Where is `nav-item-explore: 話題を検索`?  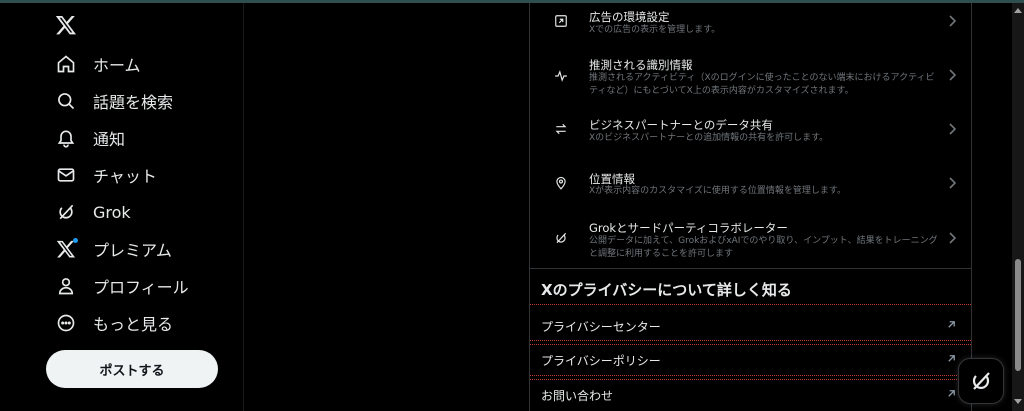
nav-item-explore: 話題を検索 is located at coordinates (110, 101).